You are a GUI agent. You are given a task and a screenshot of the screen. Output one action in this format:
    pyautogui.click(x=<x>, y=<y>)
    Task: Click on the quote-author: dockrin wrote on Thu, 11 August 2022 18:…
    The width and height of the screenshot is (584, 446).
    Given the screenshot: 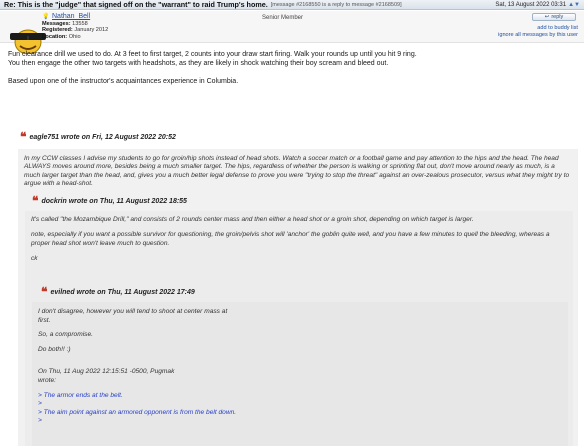 What is the action you would take?
    pyautogui.click(x=114, y=201)
    